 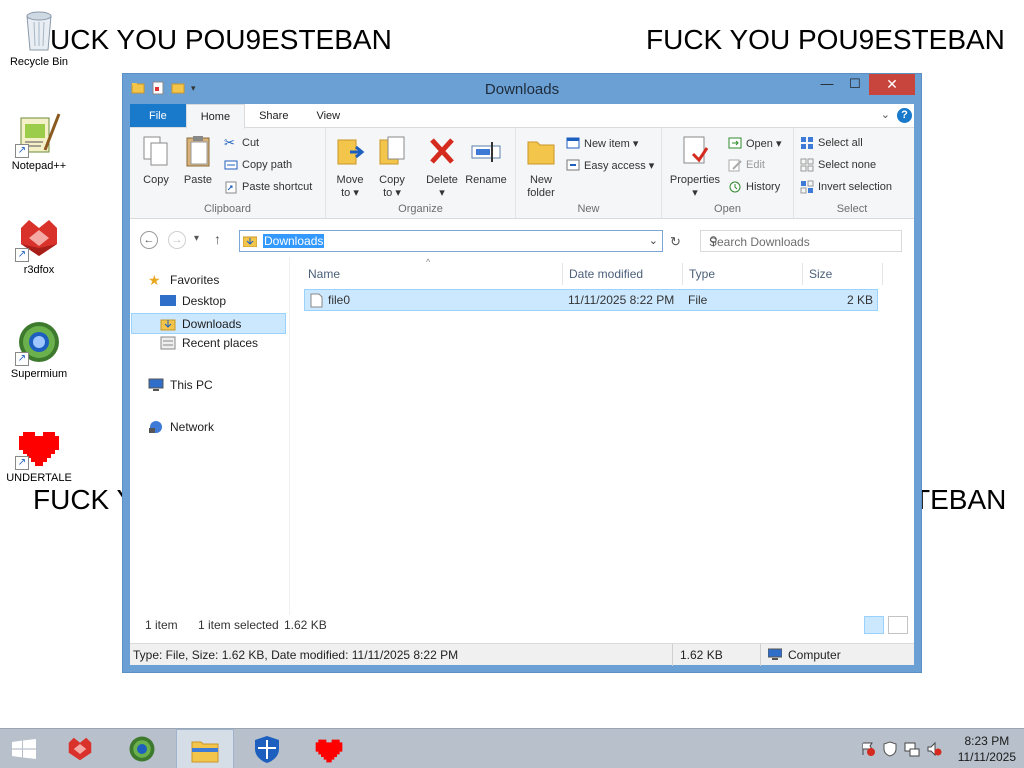 What do you see at coordinates (208, 323) in the screenshot?
I see `nav-downloads: Downloads` at bounding box center [208, 323].